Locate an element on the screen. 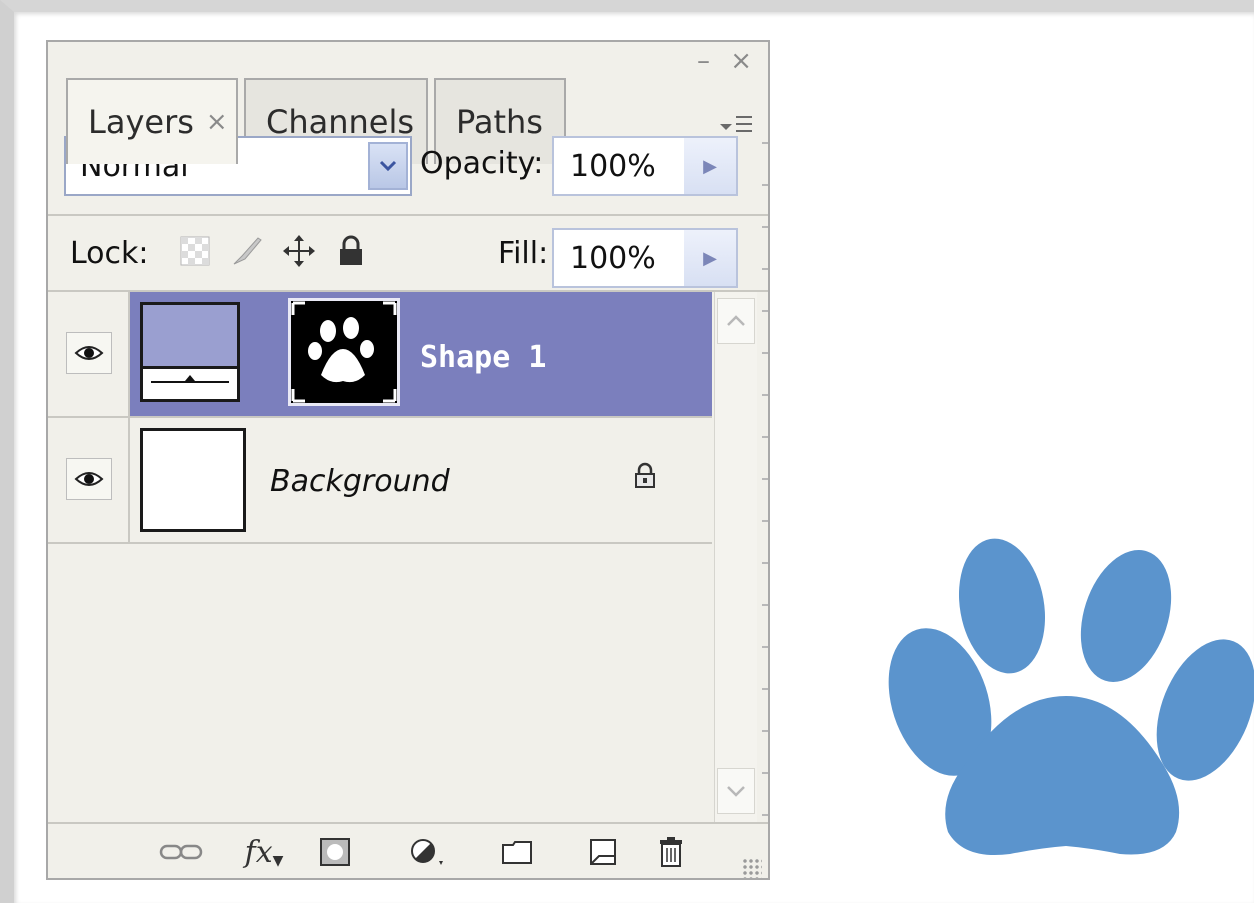  tab-layers: Layers × is located at coordinates (152, 121).